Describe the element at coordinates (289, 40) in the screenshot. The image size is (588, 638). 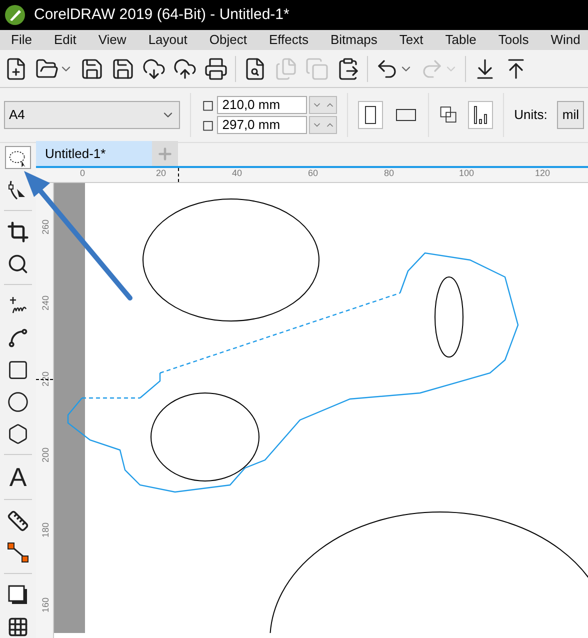
I see `menu-item: Effects` at that location.